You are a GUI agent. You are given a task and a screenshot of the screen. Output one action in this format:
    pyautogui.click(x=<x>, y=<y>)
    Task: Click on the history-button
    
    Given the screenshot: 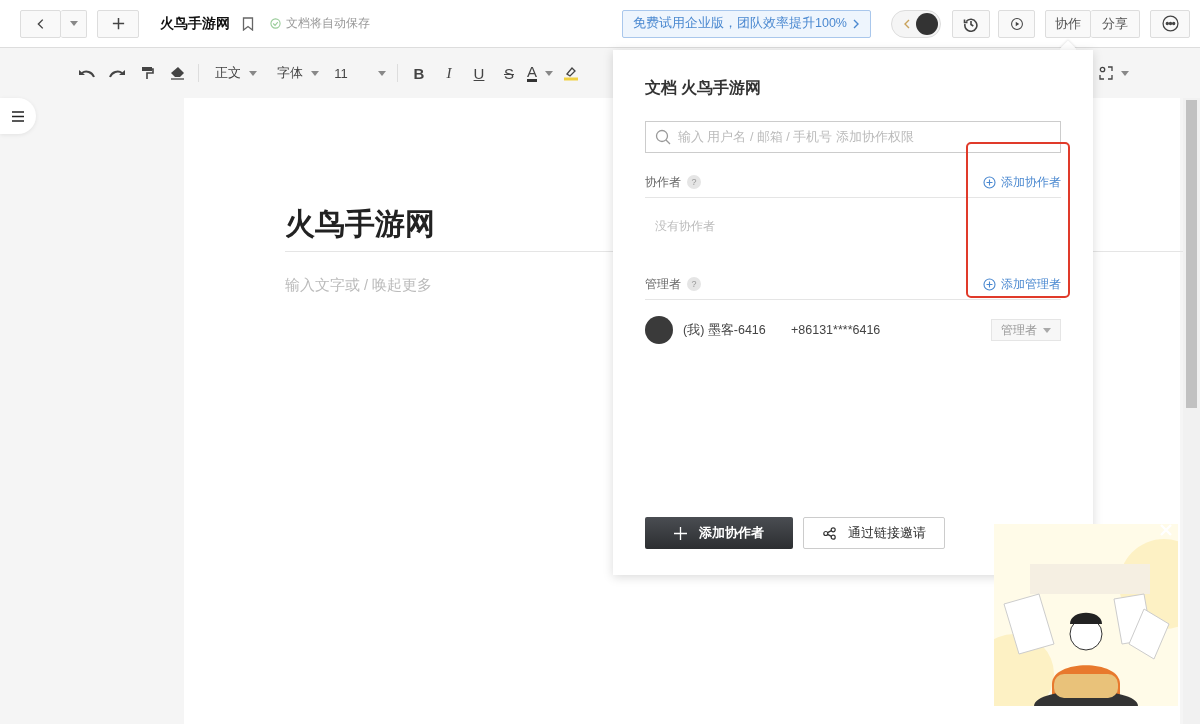 What is the action you would take?
    pyautogui.click(x=971, y=23)
    